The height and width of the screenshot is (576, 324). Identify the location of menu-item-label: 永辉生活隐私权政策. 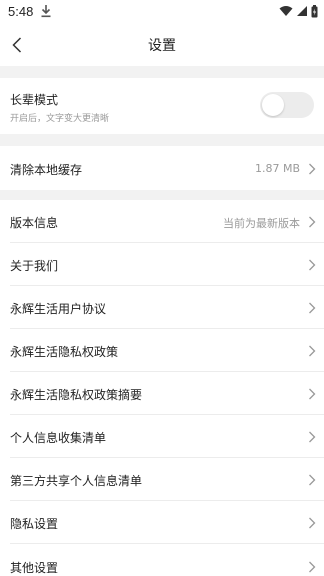
(64, 352).